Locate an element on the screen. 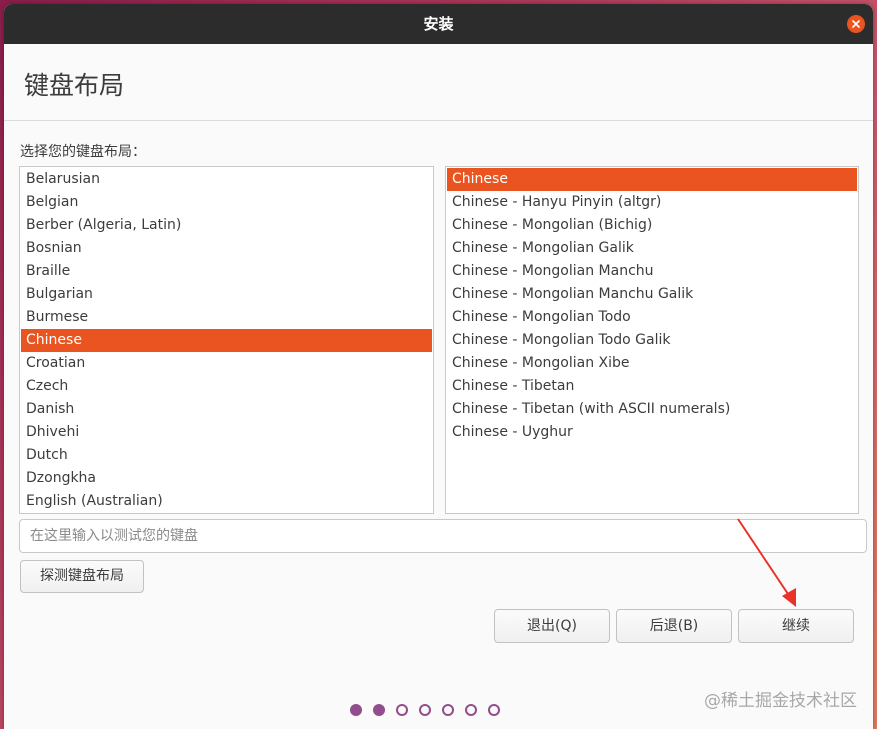 This screenshot has width=877, height=729. page-header: 键盘布局 is located at coordinates (438, 82).